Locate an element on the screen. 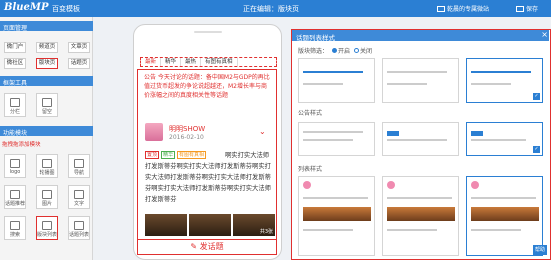 The height and width of the screenshot is (260, 551). image-icon is located at coordinates (47, 194).